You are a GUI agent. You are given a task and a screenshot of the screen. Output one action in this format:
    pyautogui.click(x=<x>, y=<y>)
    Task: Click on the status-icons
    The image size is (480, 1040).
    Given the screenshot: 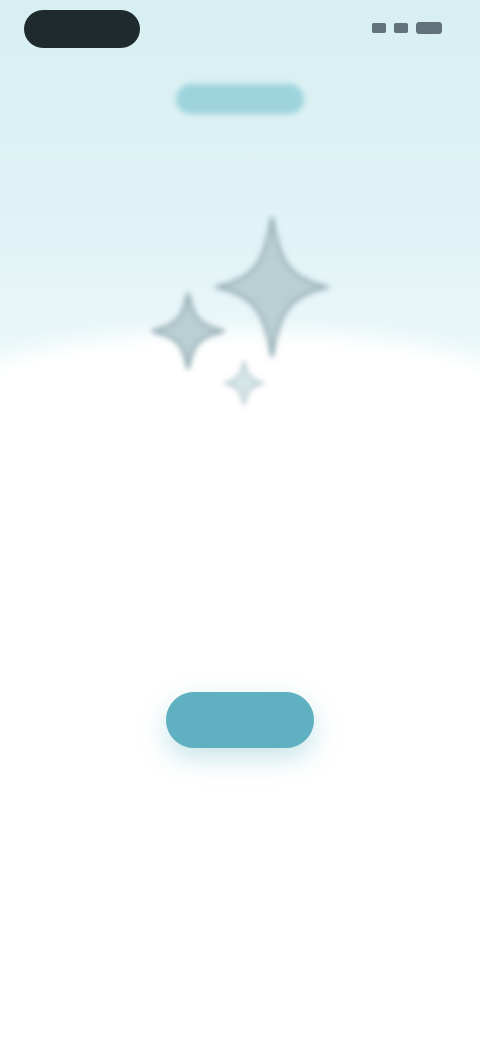 What is the action you would take?
    pyautogui.click(x=407, y=28)
    